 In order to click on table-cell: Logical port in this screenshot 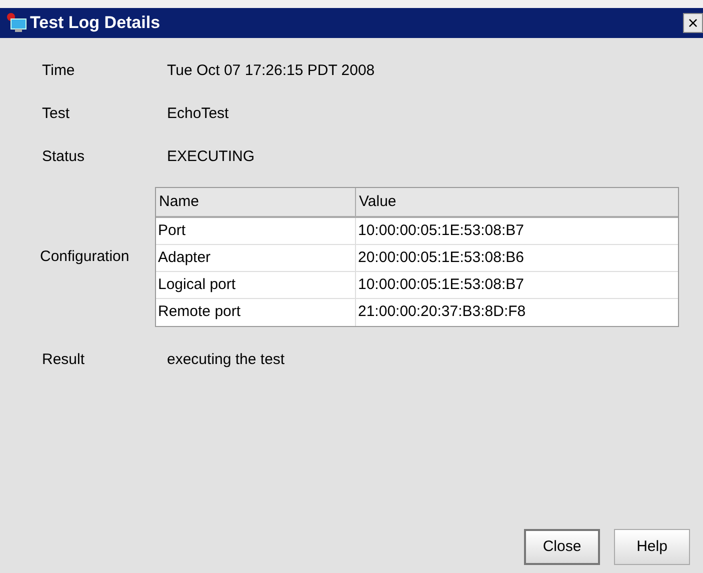, I will do `click(256, 285)`.